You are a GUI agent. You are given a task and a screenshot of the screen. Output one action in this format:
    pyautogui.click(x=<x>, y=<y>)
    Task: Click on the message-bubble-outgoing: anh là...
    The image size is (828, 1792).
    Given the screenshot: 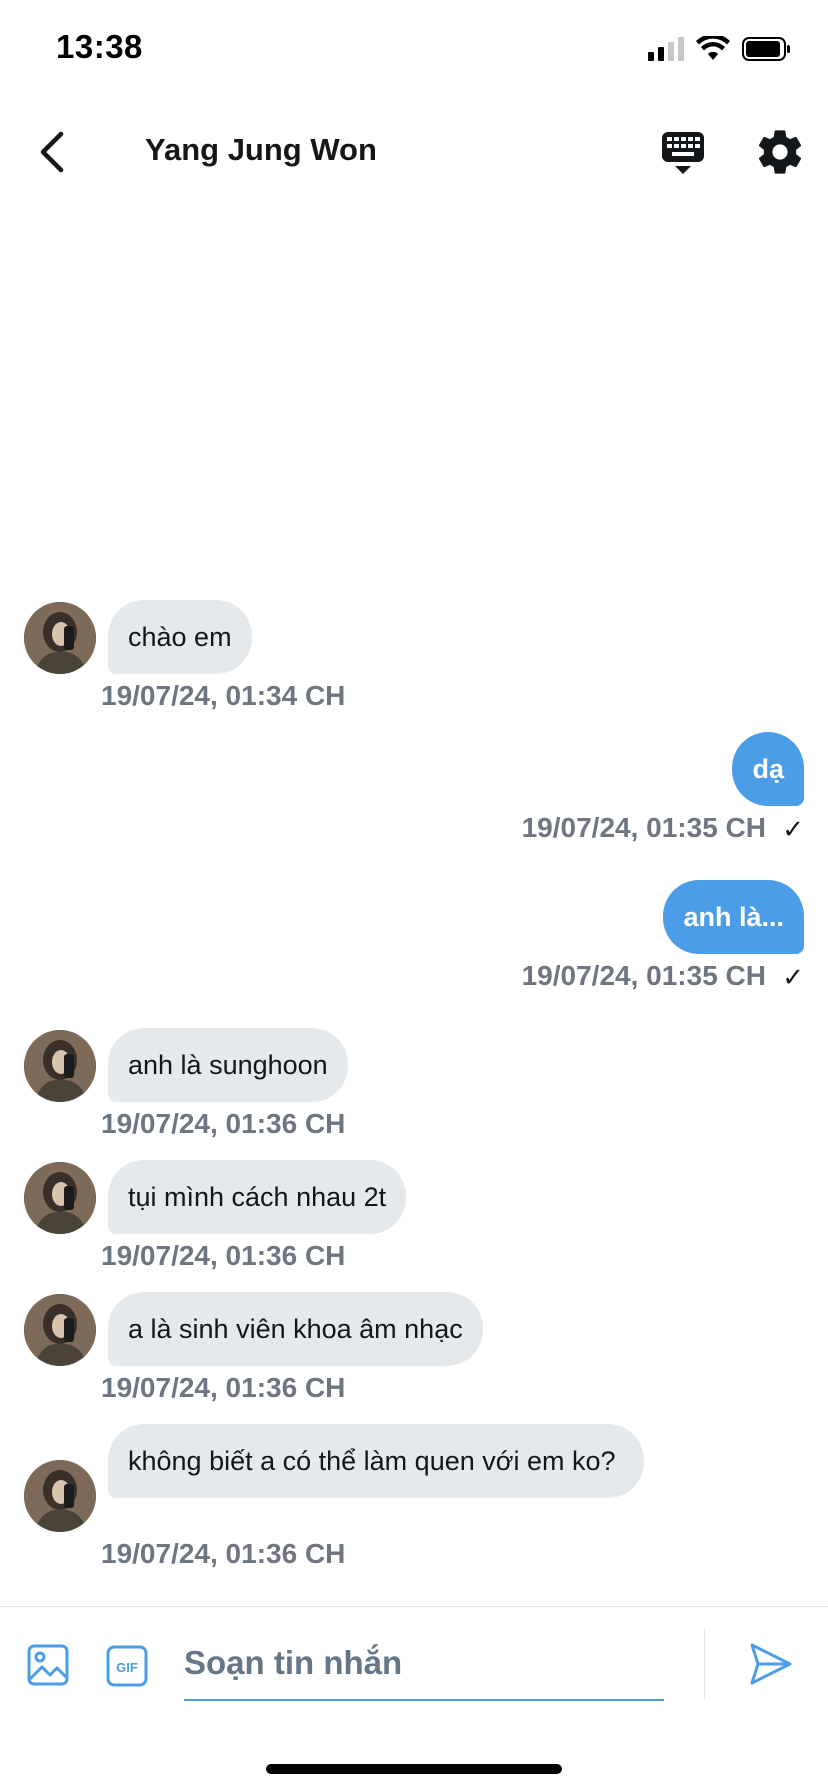 What is the action you would take?
    pyautogui.click(x=733, y=917)
    